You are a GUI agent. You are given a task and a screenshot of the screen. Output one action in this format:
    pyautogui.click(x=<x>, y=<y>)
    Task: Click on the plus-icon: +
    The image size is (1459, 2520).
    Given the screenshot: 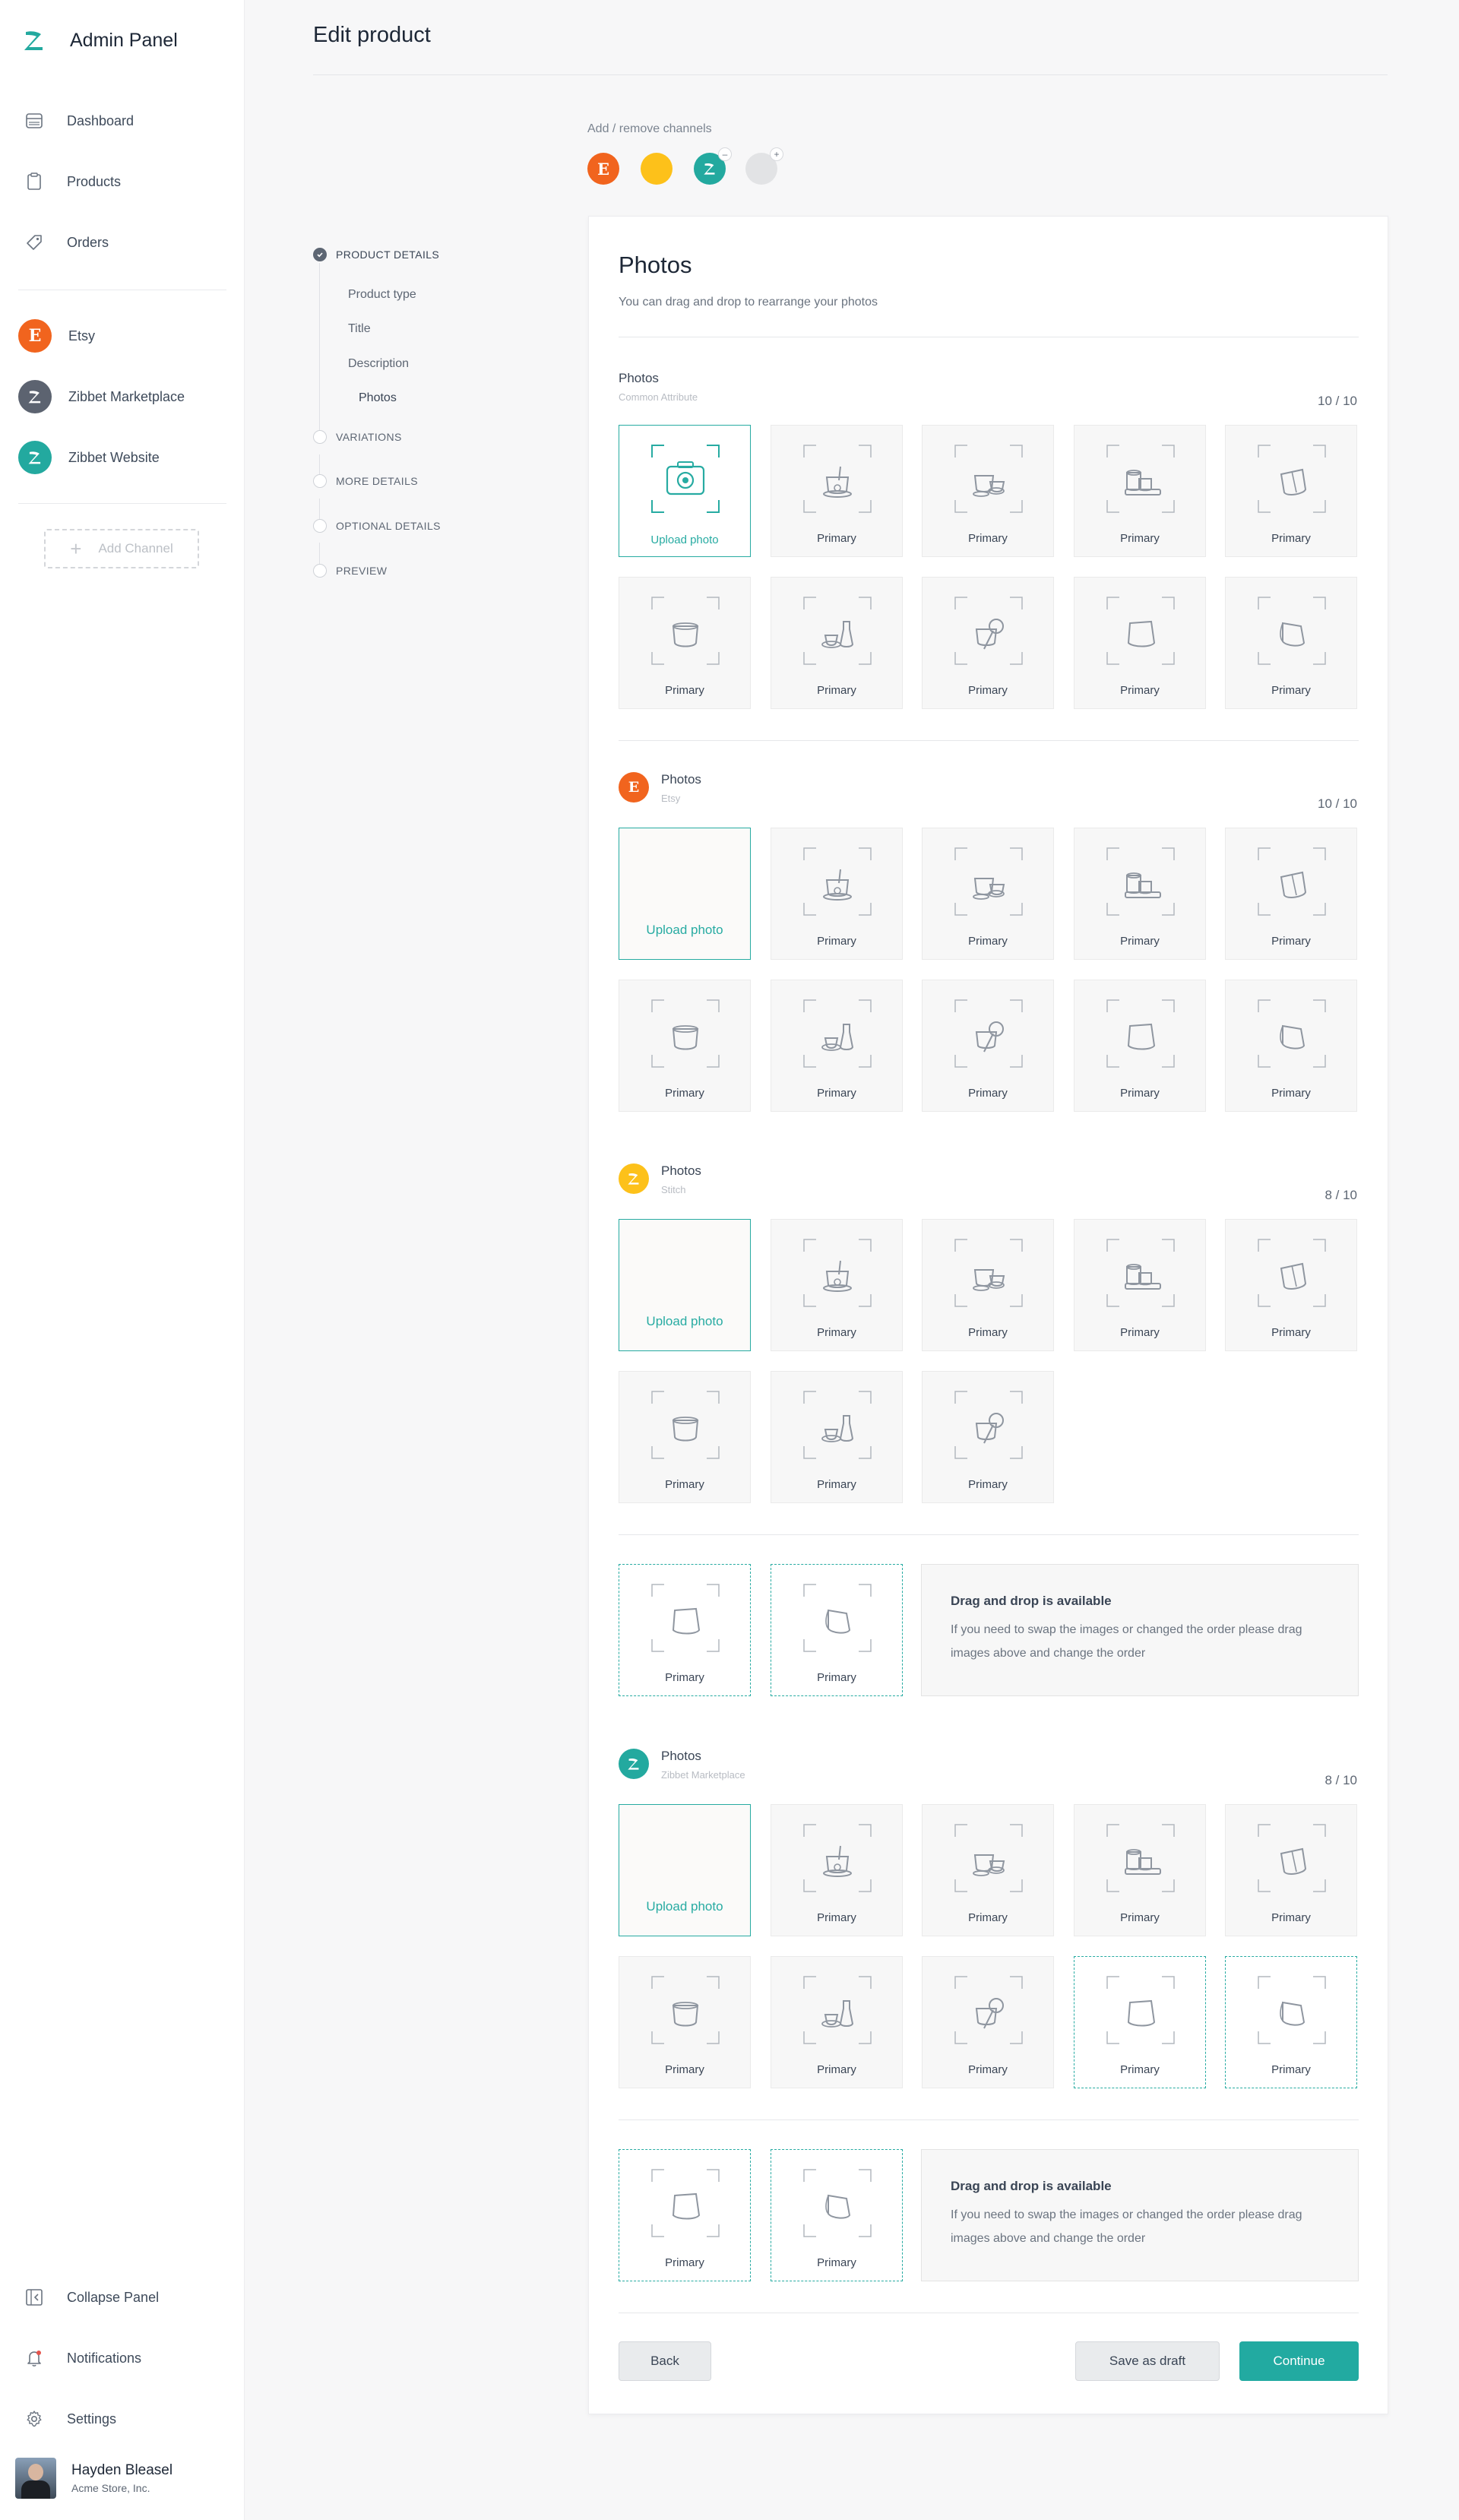 What is the action you would take?
    pyautogui.click(x=76, y=548)
    